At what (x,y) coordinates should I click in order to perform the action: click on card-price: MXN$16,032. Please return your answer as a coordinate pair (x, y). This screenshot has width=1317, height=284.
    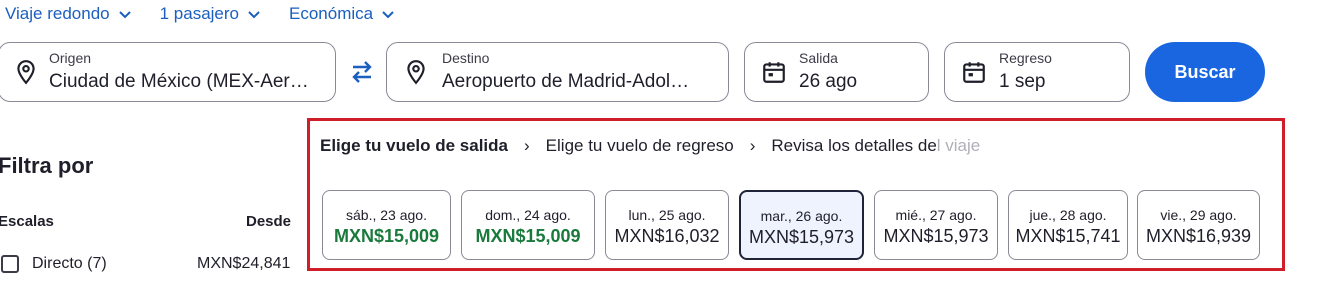
    Looking at the image, I should click on (667, 236).